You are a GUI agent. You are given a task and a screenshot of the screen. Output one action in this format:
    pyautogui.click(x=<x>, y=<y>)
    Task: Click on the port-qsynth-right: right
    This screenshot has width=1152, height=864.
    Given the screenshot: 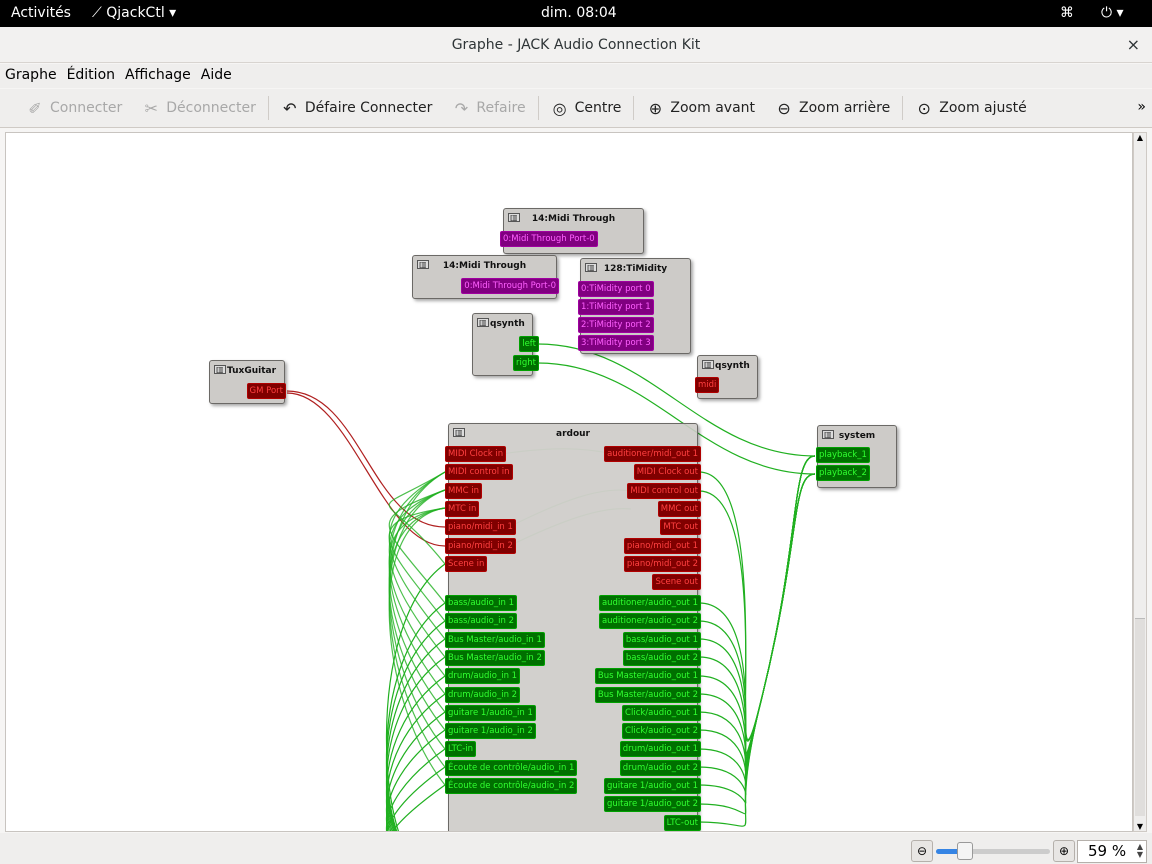 What is the action you would take?
    pyautogui.click(x=526, y=363)
    